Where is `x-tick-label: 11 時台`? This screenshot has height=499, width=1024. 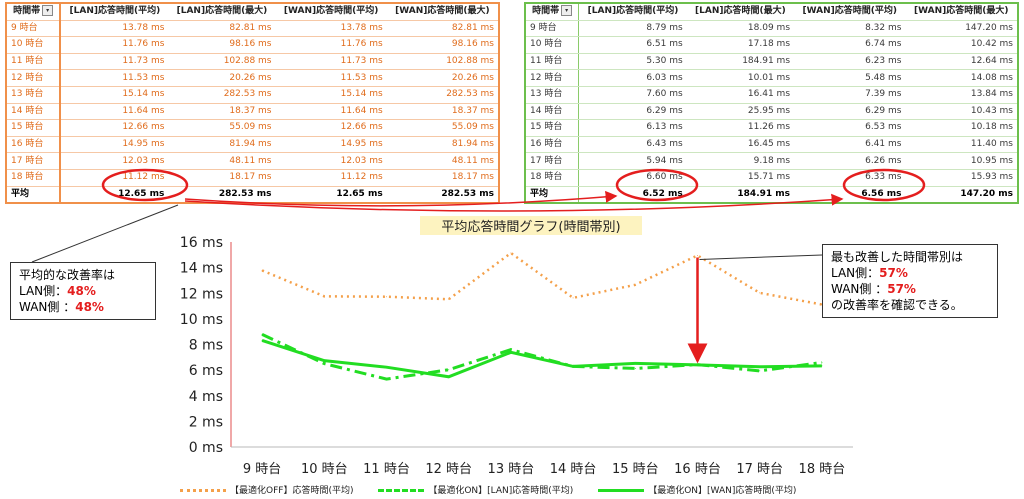
x-tick-label: 11 時台 is located at coordinates (386, 469).